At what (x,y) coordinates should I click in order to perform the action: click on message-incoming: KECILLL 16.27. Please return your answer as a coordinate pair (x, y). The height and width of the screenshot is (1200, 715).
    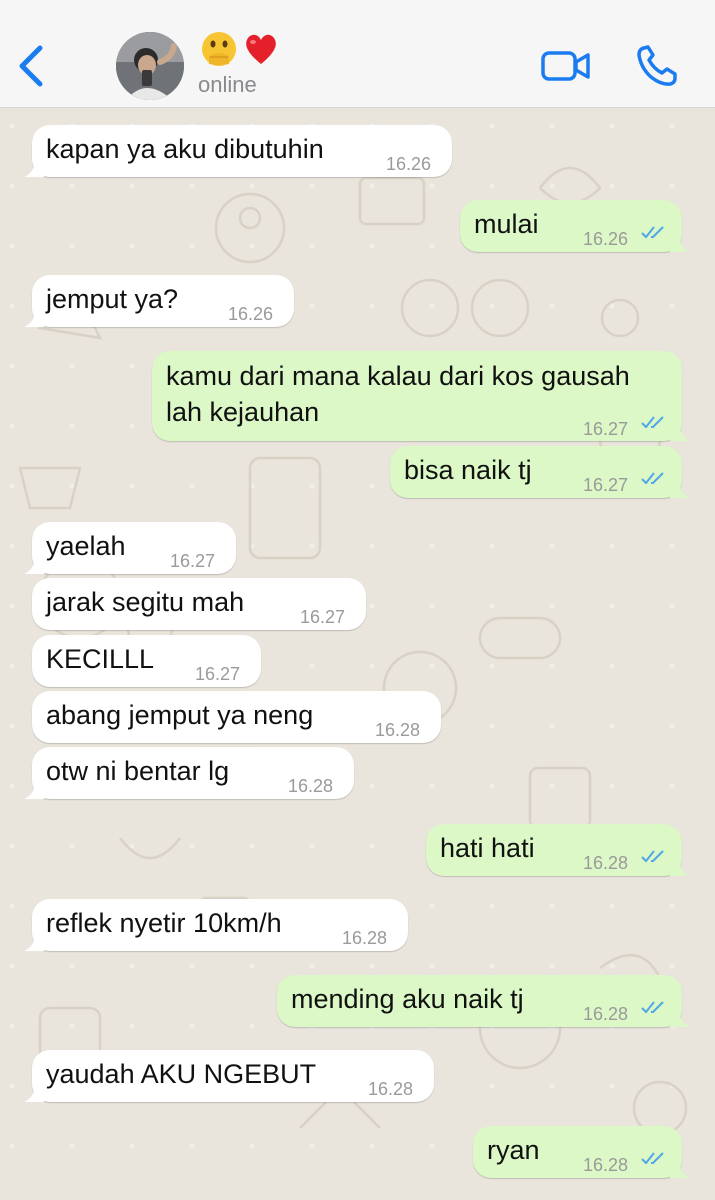
    Looking at the image, I should click on (146, 661).